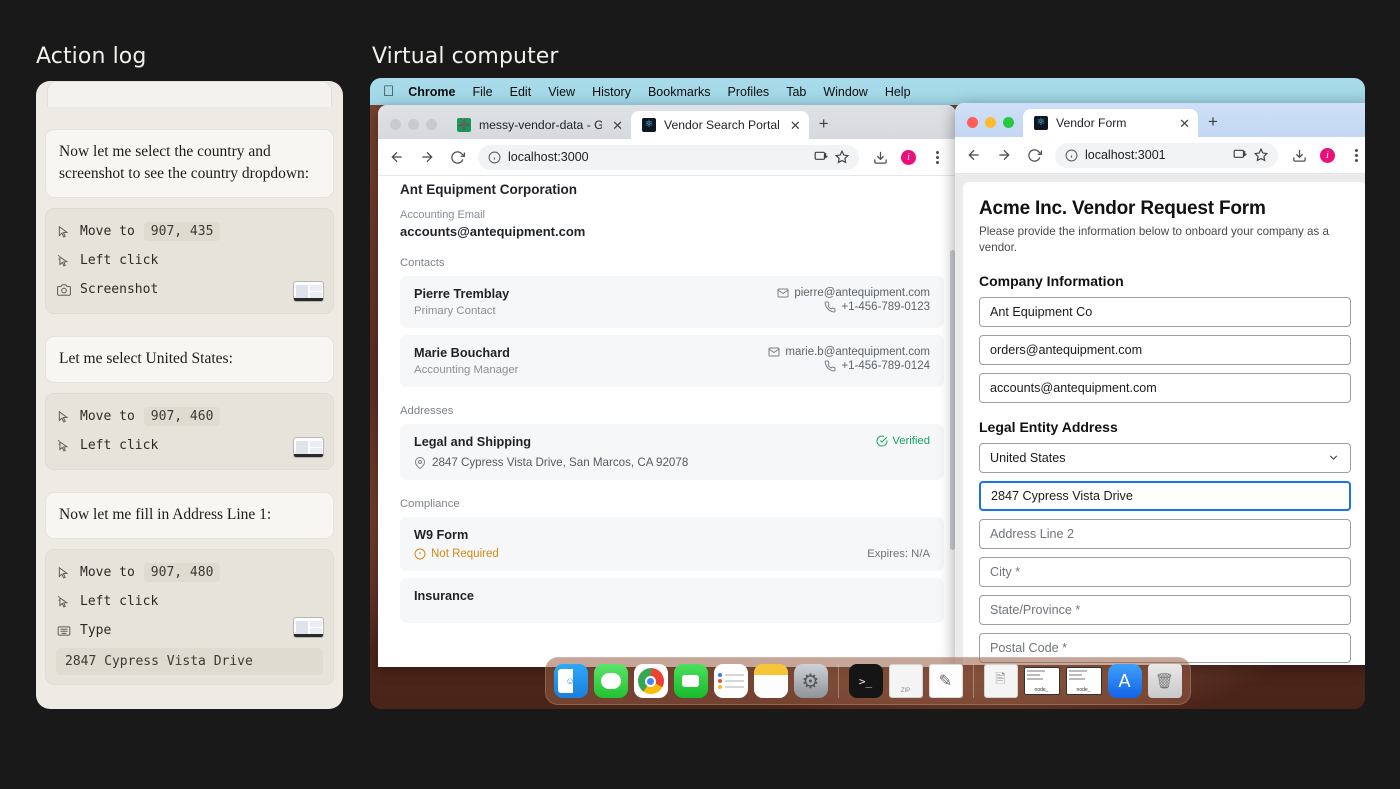 The width and height of the screenshot is (1400, 789). I want to click on browser-toolbar: localhost:3000 i, so click(667, 157).